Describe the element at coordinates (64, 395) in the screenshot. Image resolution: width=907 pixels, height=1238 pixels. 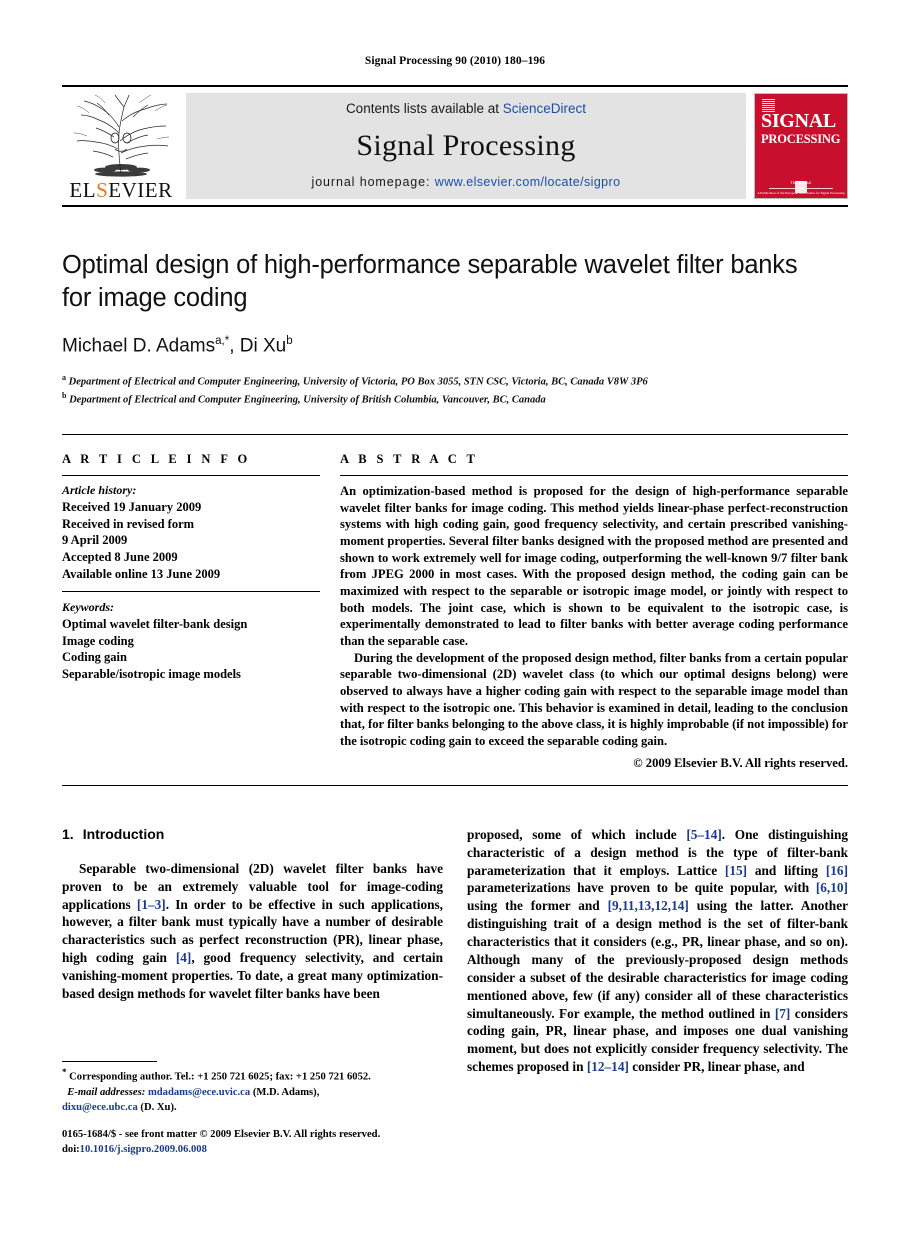
I see `affiliation-b-mark: b` at that location.